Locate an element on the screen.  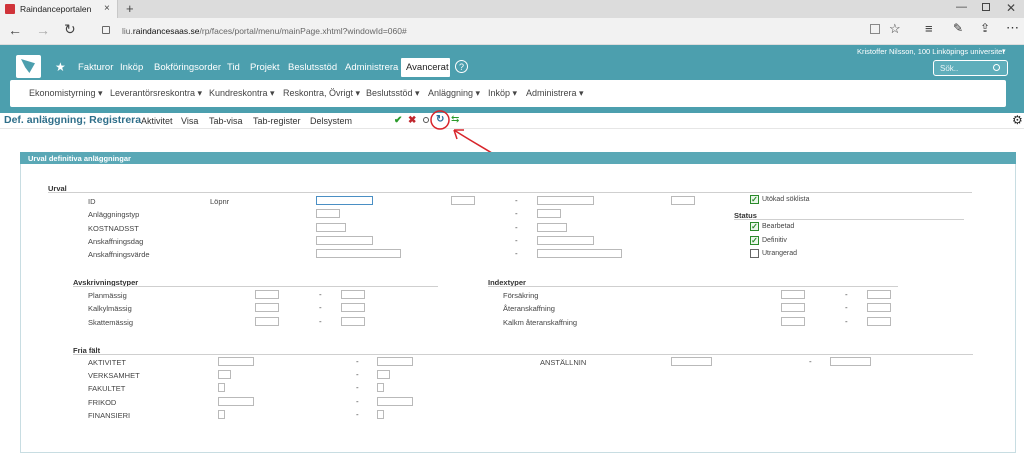
close-icon: × is located at coordinates (107, 8).